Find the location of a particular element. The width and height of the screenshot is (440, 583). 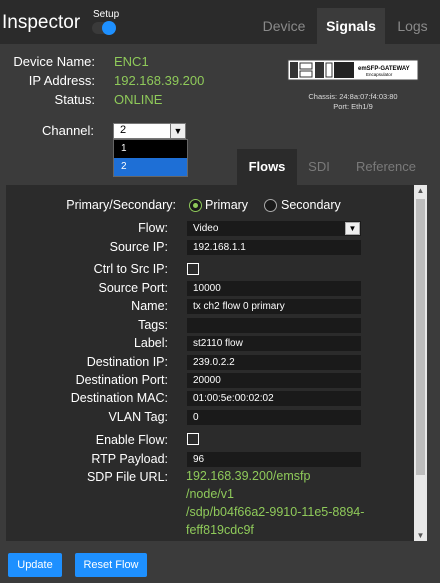

flow-label: Flow: is located at coordinates (153, 228).